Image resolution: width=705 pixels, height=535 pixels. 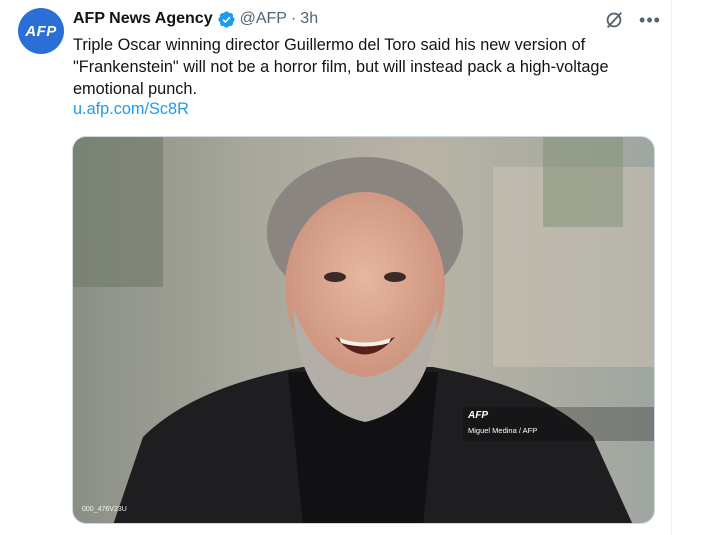 I want to click on column-divider, so click(x=671, y=267).